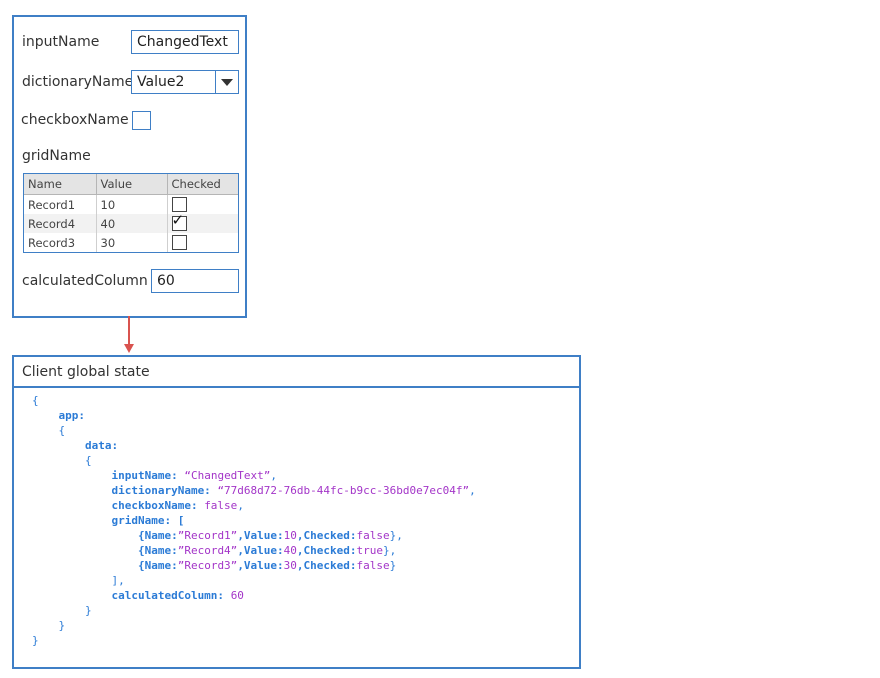  I want to click on dictionary-selected-value: Value2, so click(161, 82).